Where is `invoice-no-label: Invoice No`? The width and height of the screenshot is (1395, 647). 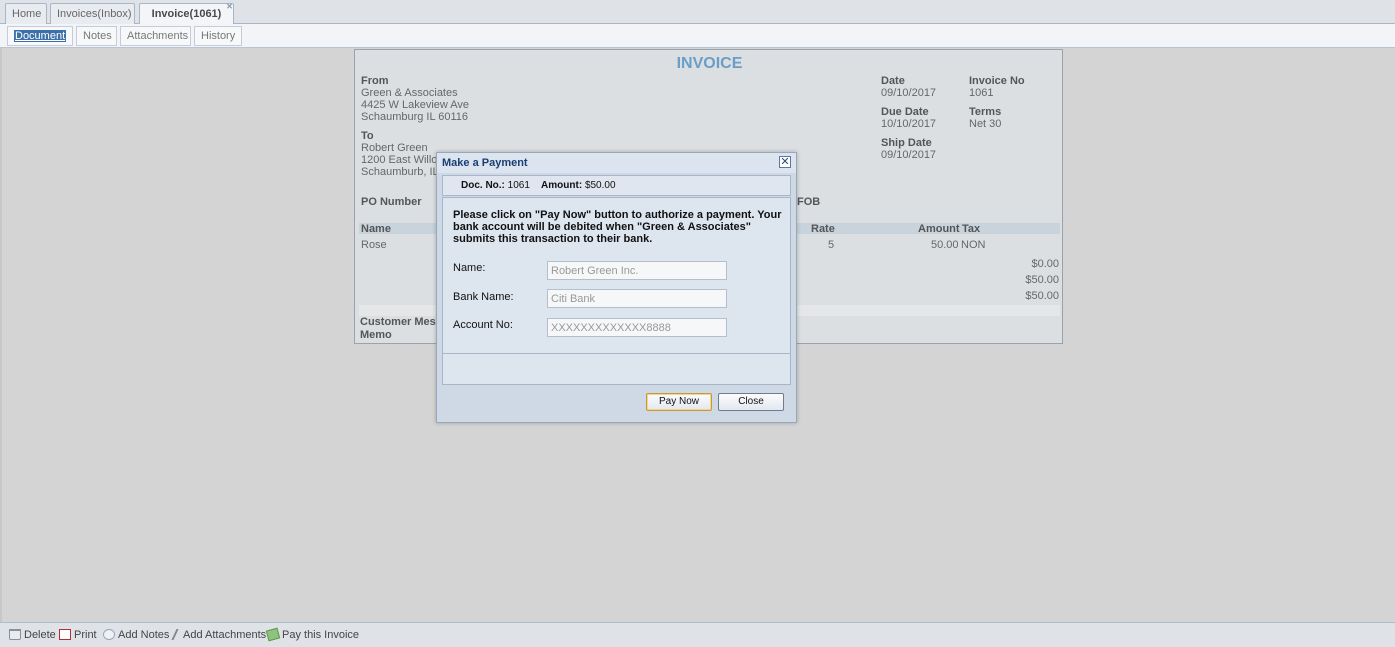
invoice-no-label: Invoice No is located at coordinates (997, 81).